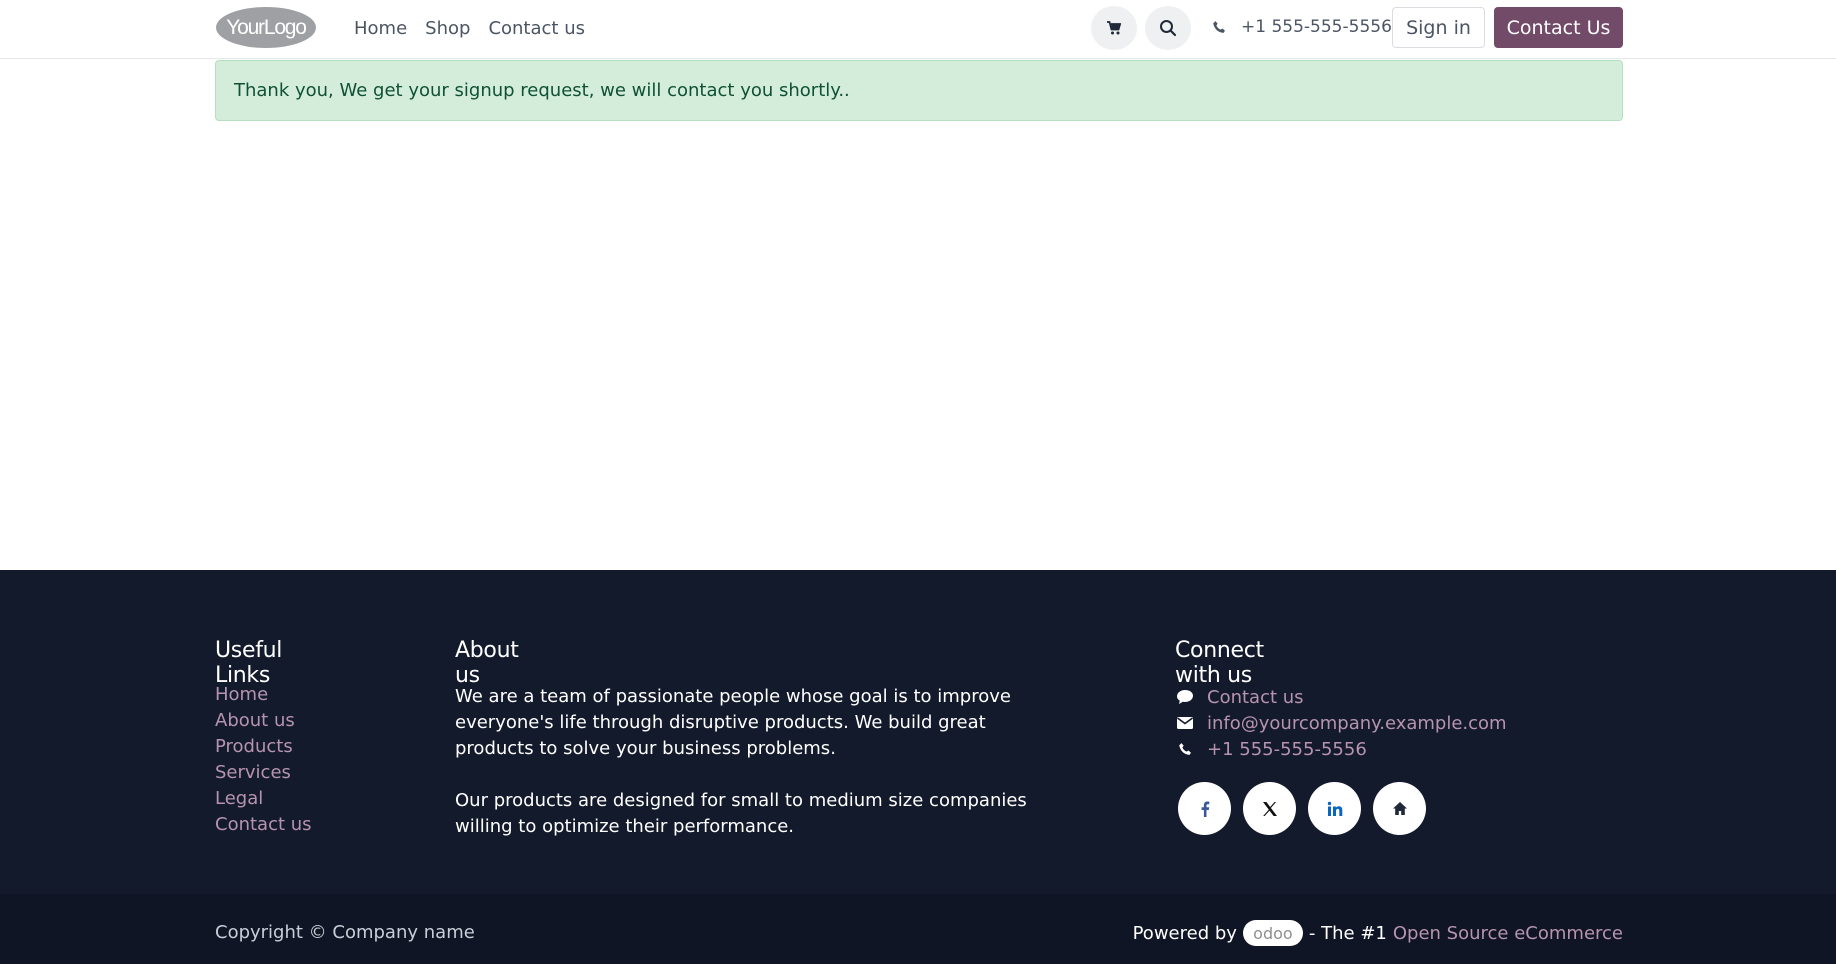 This screenshot has width=1836, height=964. What do you see at coordinates (1438, 27) in the screenshot?
I see `sign-in-button: Sign in` at bounding box center [1438, 27].